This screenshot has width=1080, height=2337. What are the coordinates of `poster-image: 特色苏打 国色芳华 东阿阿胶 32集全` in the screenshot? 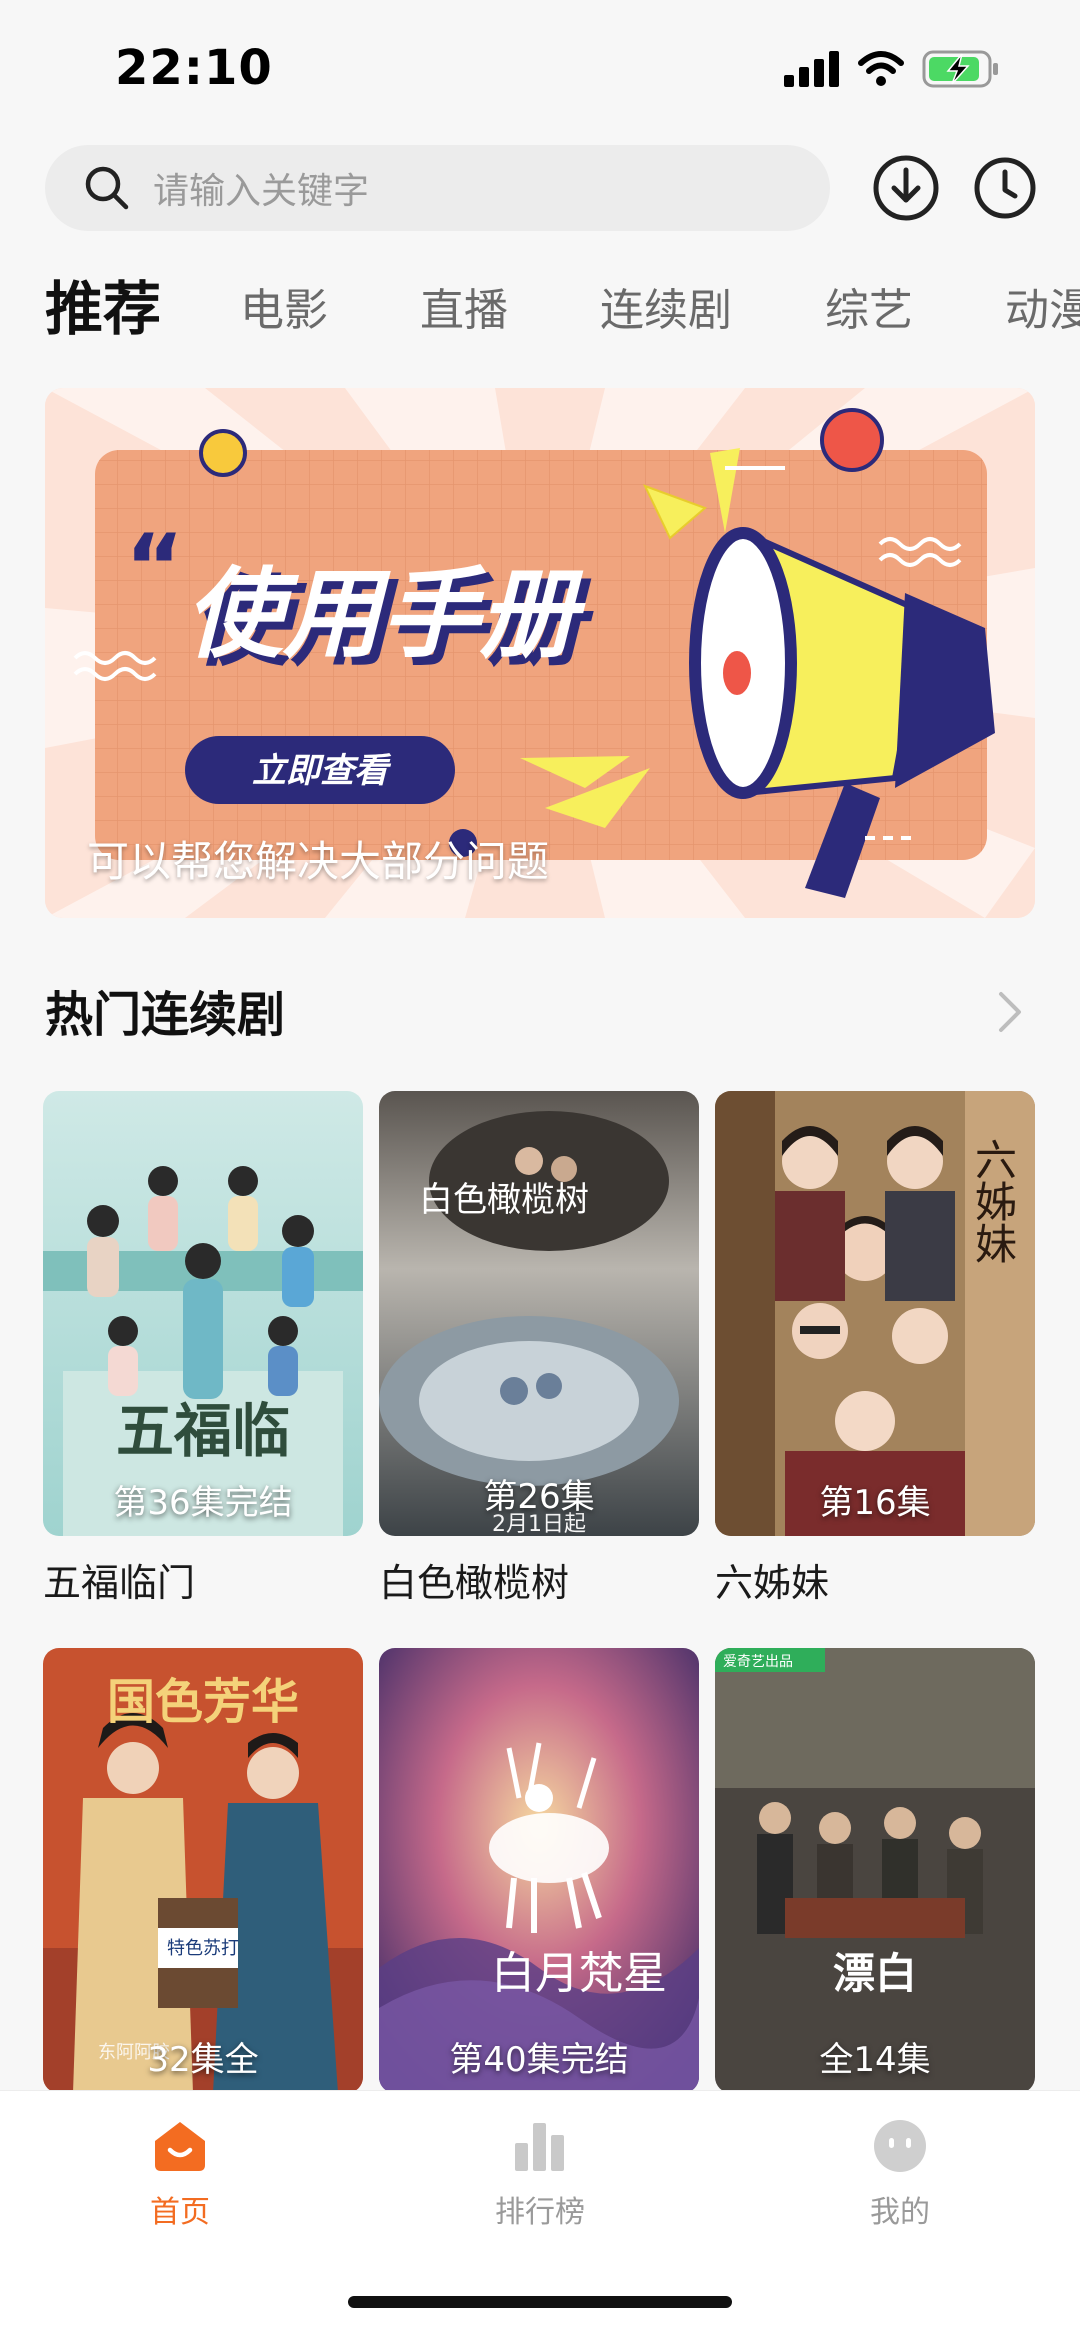 It's located at (203, 1870).